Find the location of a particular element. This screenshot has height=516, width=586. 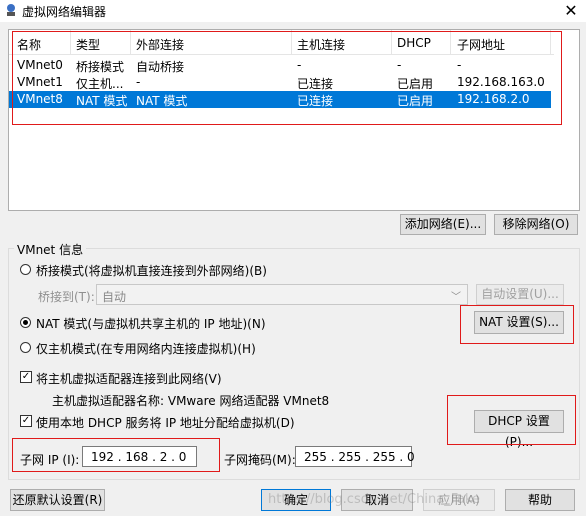

bridge-to-value: 自动 is located at coordinates (114, 297).